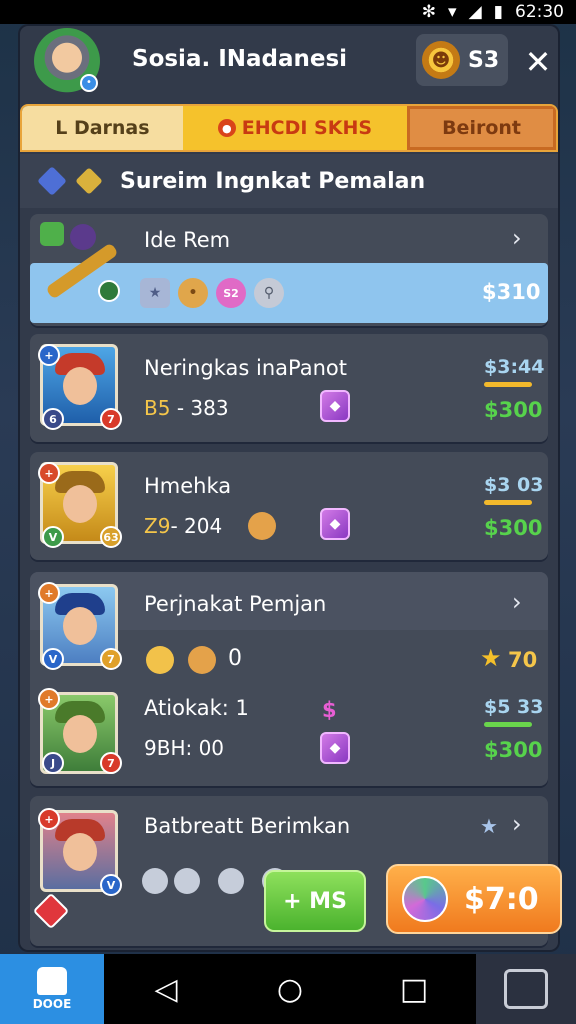  What do you see at coordinates (247, 826) in the screenshot?
I see `row-title: Batbreatt Berimkan` at bounding box center [247, 826].